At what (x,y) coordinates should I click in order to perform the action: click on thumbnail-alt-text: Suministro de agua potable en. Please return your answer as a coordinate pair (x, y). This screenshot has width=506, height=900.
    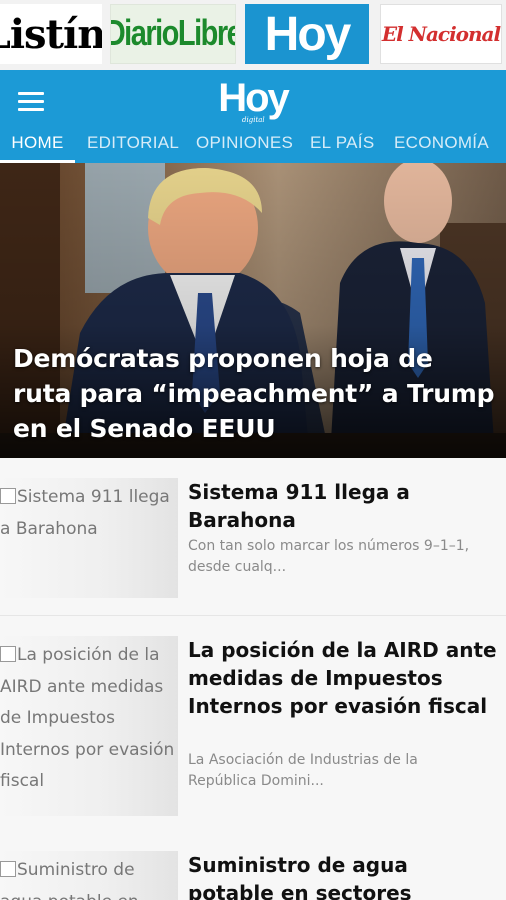
    Looking at the image, I should click on (89, 877).